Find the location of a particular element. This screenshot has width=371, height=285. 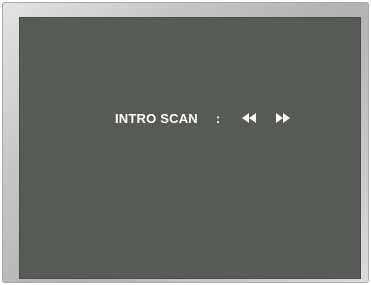

fast-forward-icon is located at coordinates (283, 118).